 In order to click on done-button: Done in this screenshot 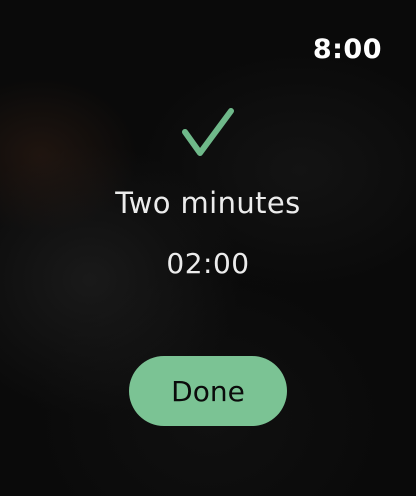, I will do `click(208, 391)`.